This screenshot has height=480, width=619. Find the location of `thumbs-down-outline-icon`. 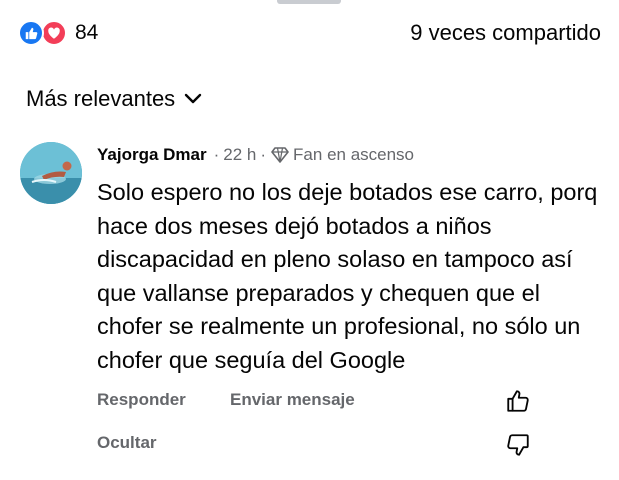

thumbs-down-outline-icon is located at coordinates (518, 445).